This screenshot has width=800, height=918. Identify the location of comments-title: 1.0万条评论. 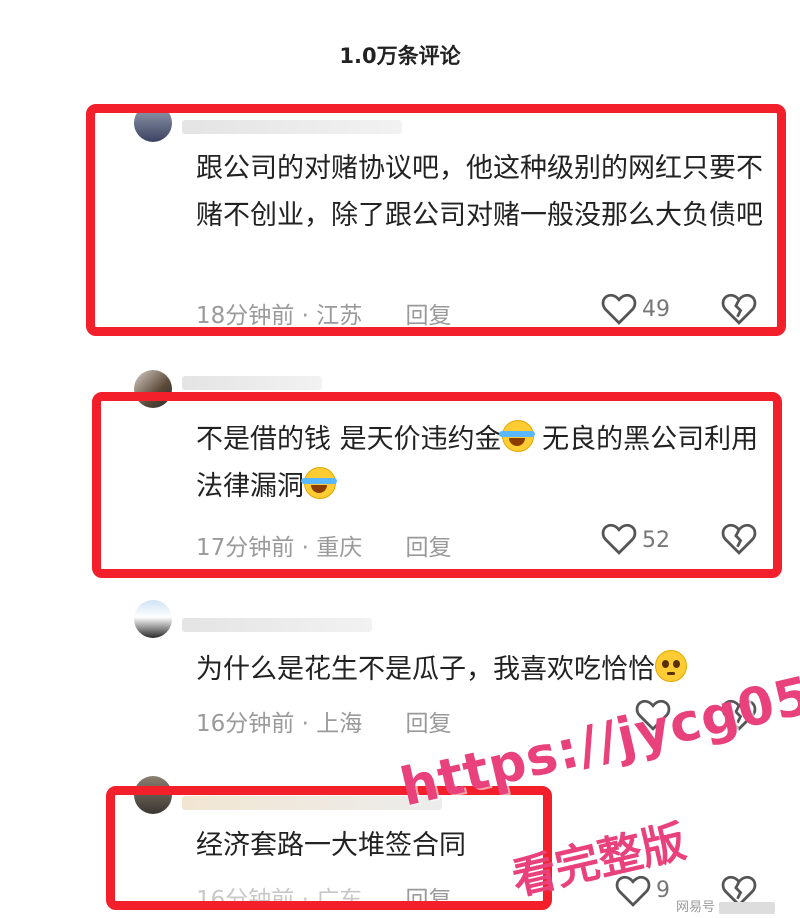
(400, 56).